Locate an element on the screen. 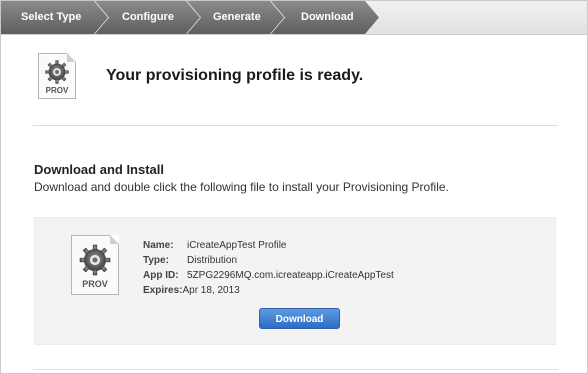  page-title: Your provisioning profile is ready. is located at coordinates (235, 75).